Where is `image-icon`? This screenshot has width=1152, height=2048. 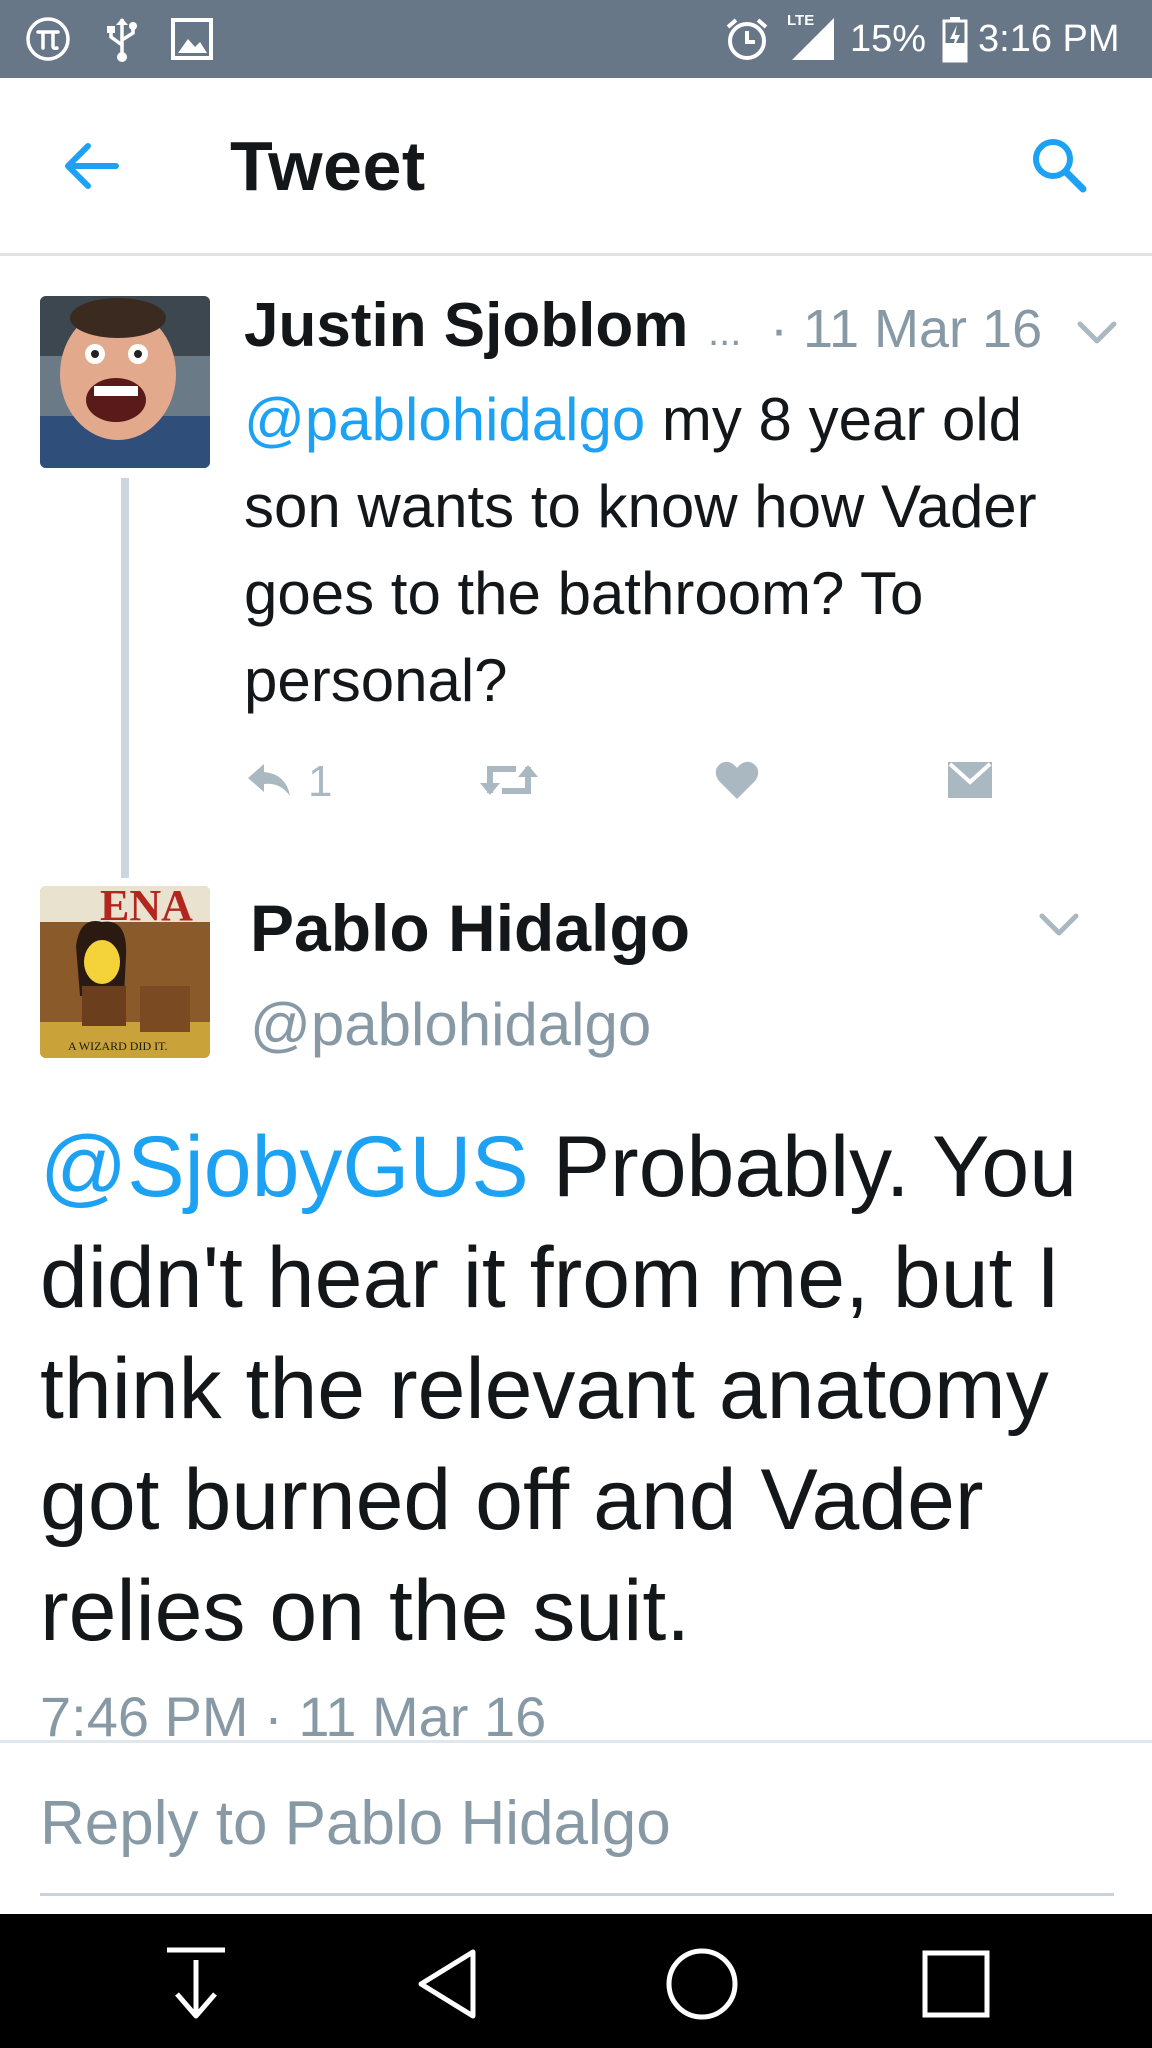
image-icon is located at coordinates (192, 39).